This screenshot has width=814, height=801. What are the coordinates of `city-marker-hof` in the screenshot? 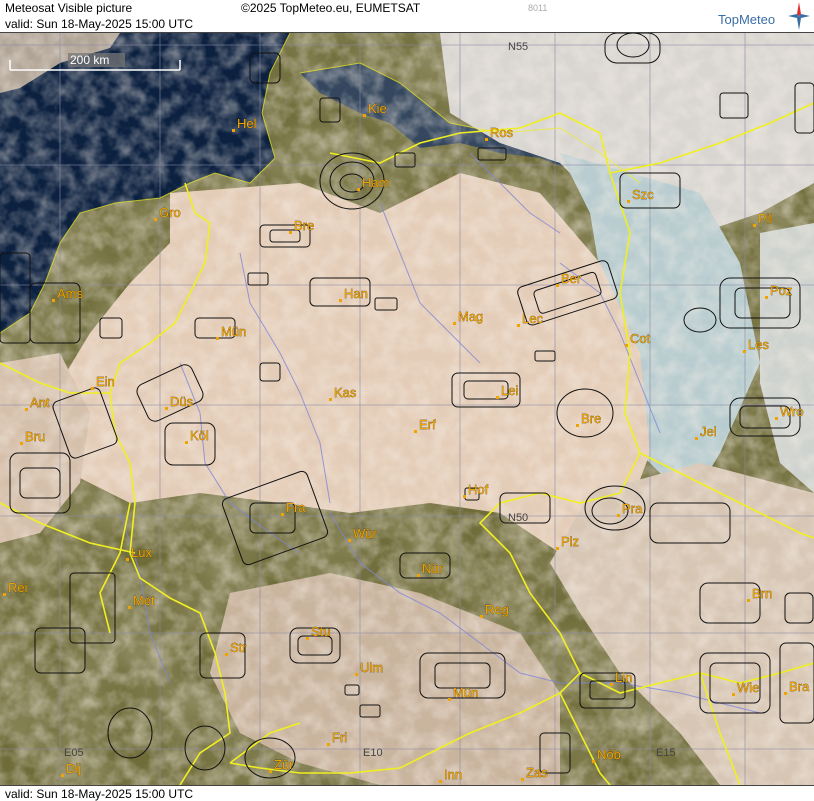 It's located at (464, 496).